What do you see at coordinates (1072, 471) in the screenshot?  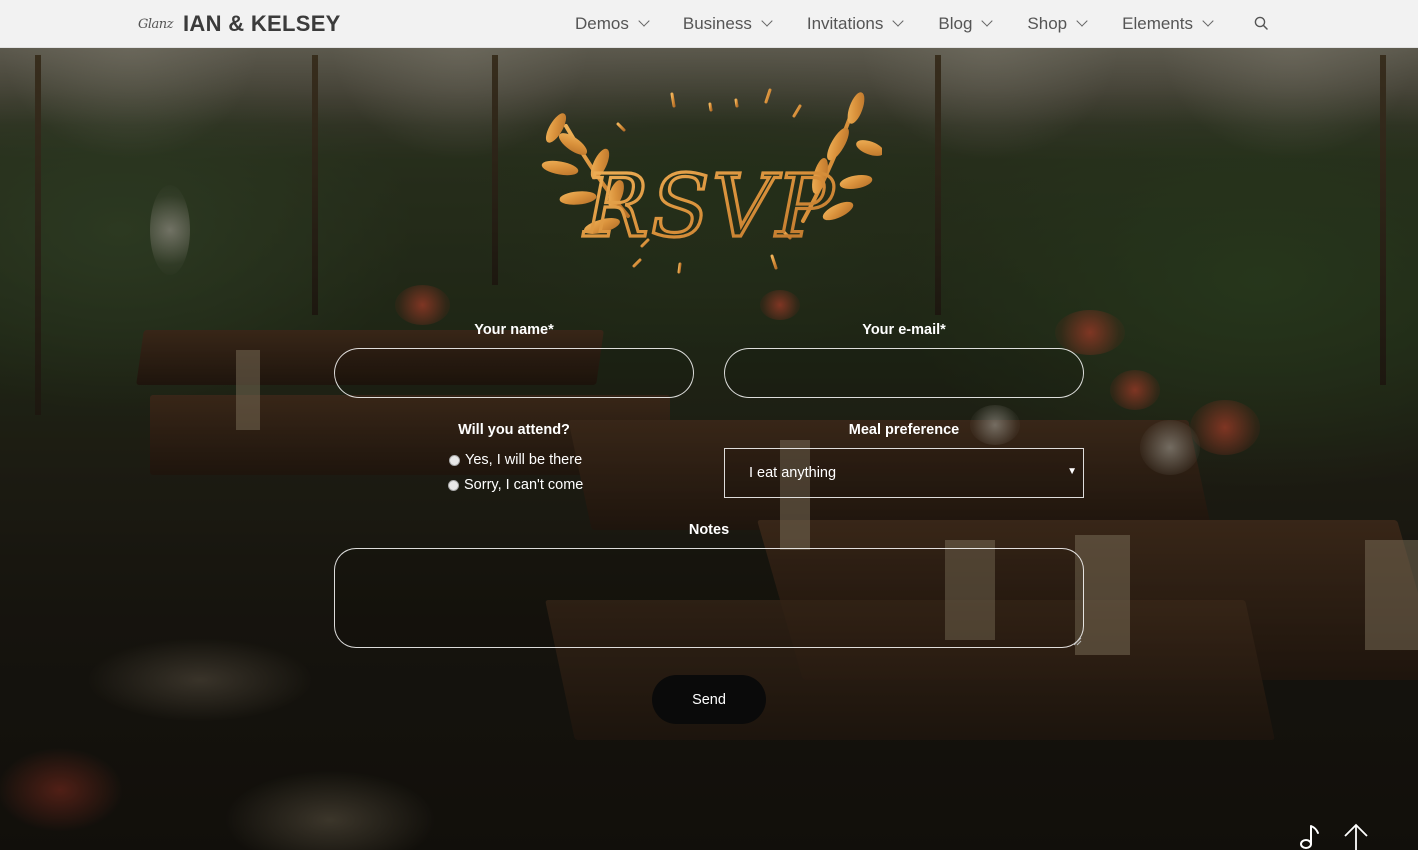 I see `caret-down-icon: ▼` at bounding box center [1072, 471].